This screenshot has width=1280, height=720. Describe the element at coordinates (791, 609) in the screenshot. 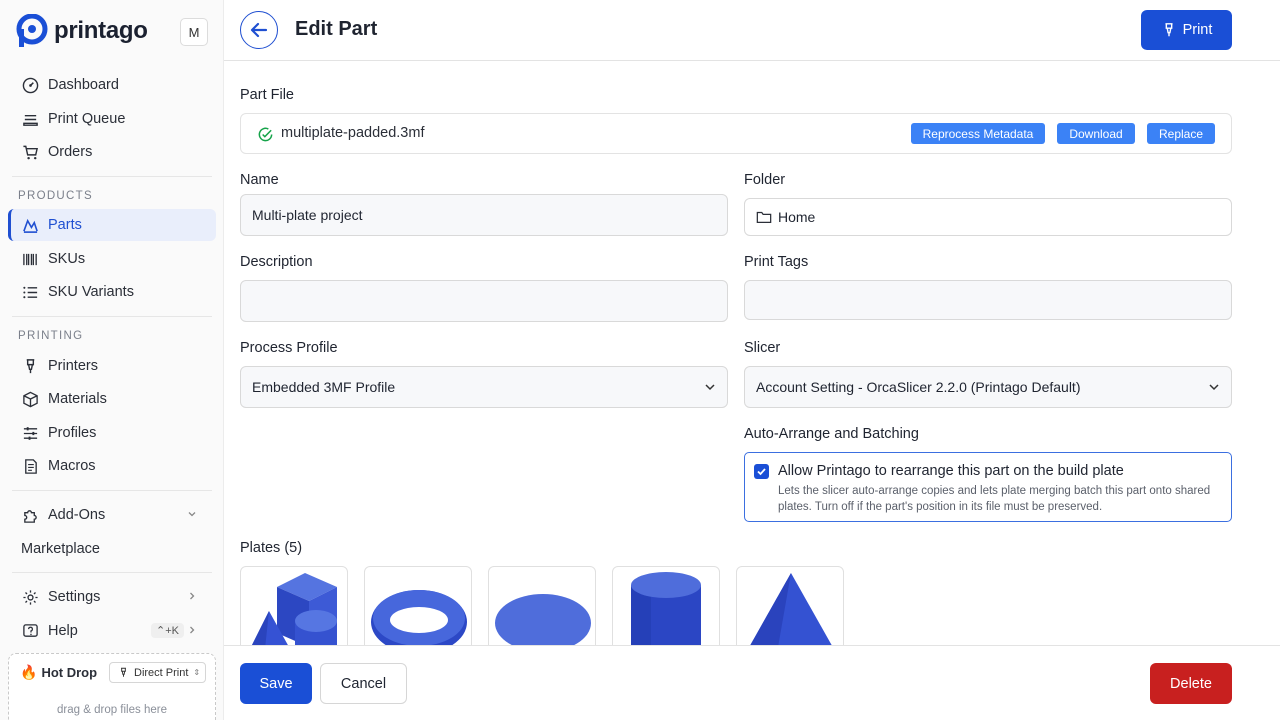

I see `cone-model-icon` at that location.